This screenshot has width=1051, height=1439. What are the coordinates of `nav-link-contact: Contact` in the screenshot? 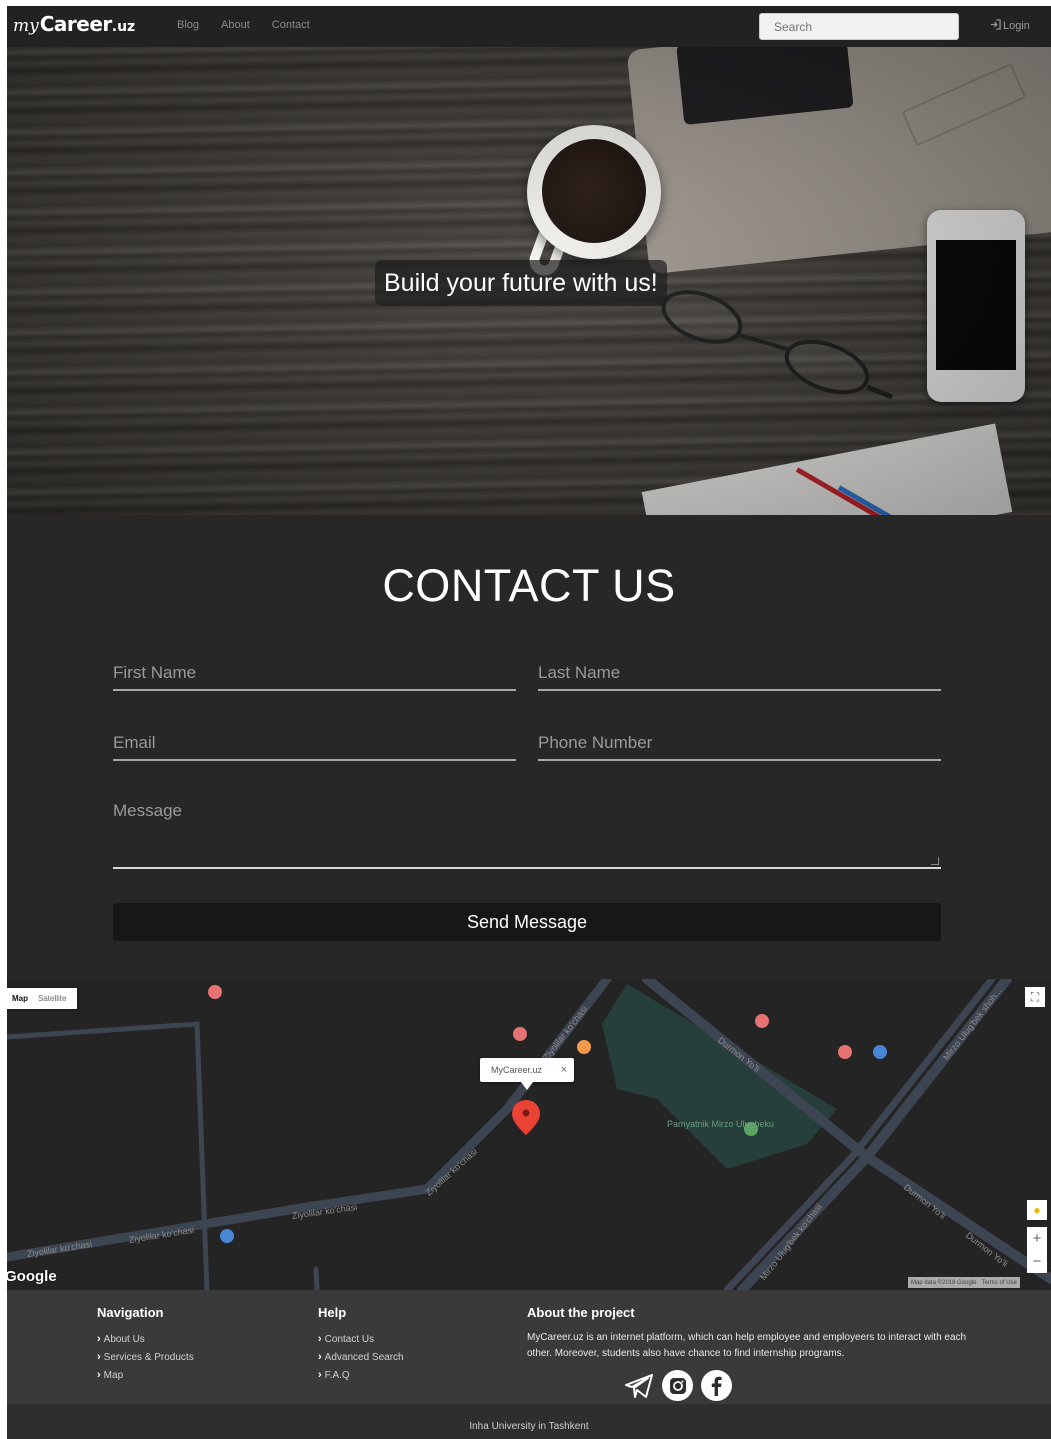 It's located at (291, 25).